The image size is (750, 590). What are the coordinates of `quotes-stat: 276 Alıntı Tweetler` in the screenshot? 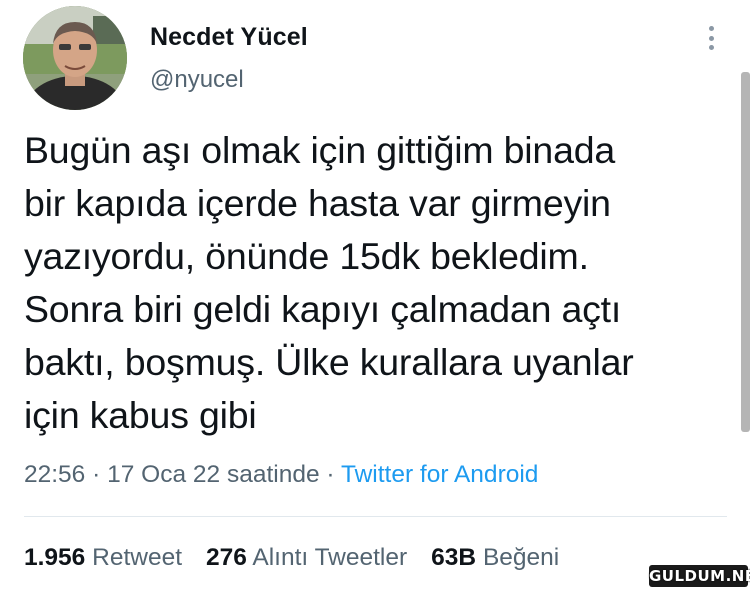 It's located at (306, 557).